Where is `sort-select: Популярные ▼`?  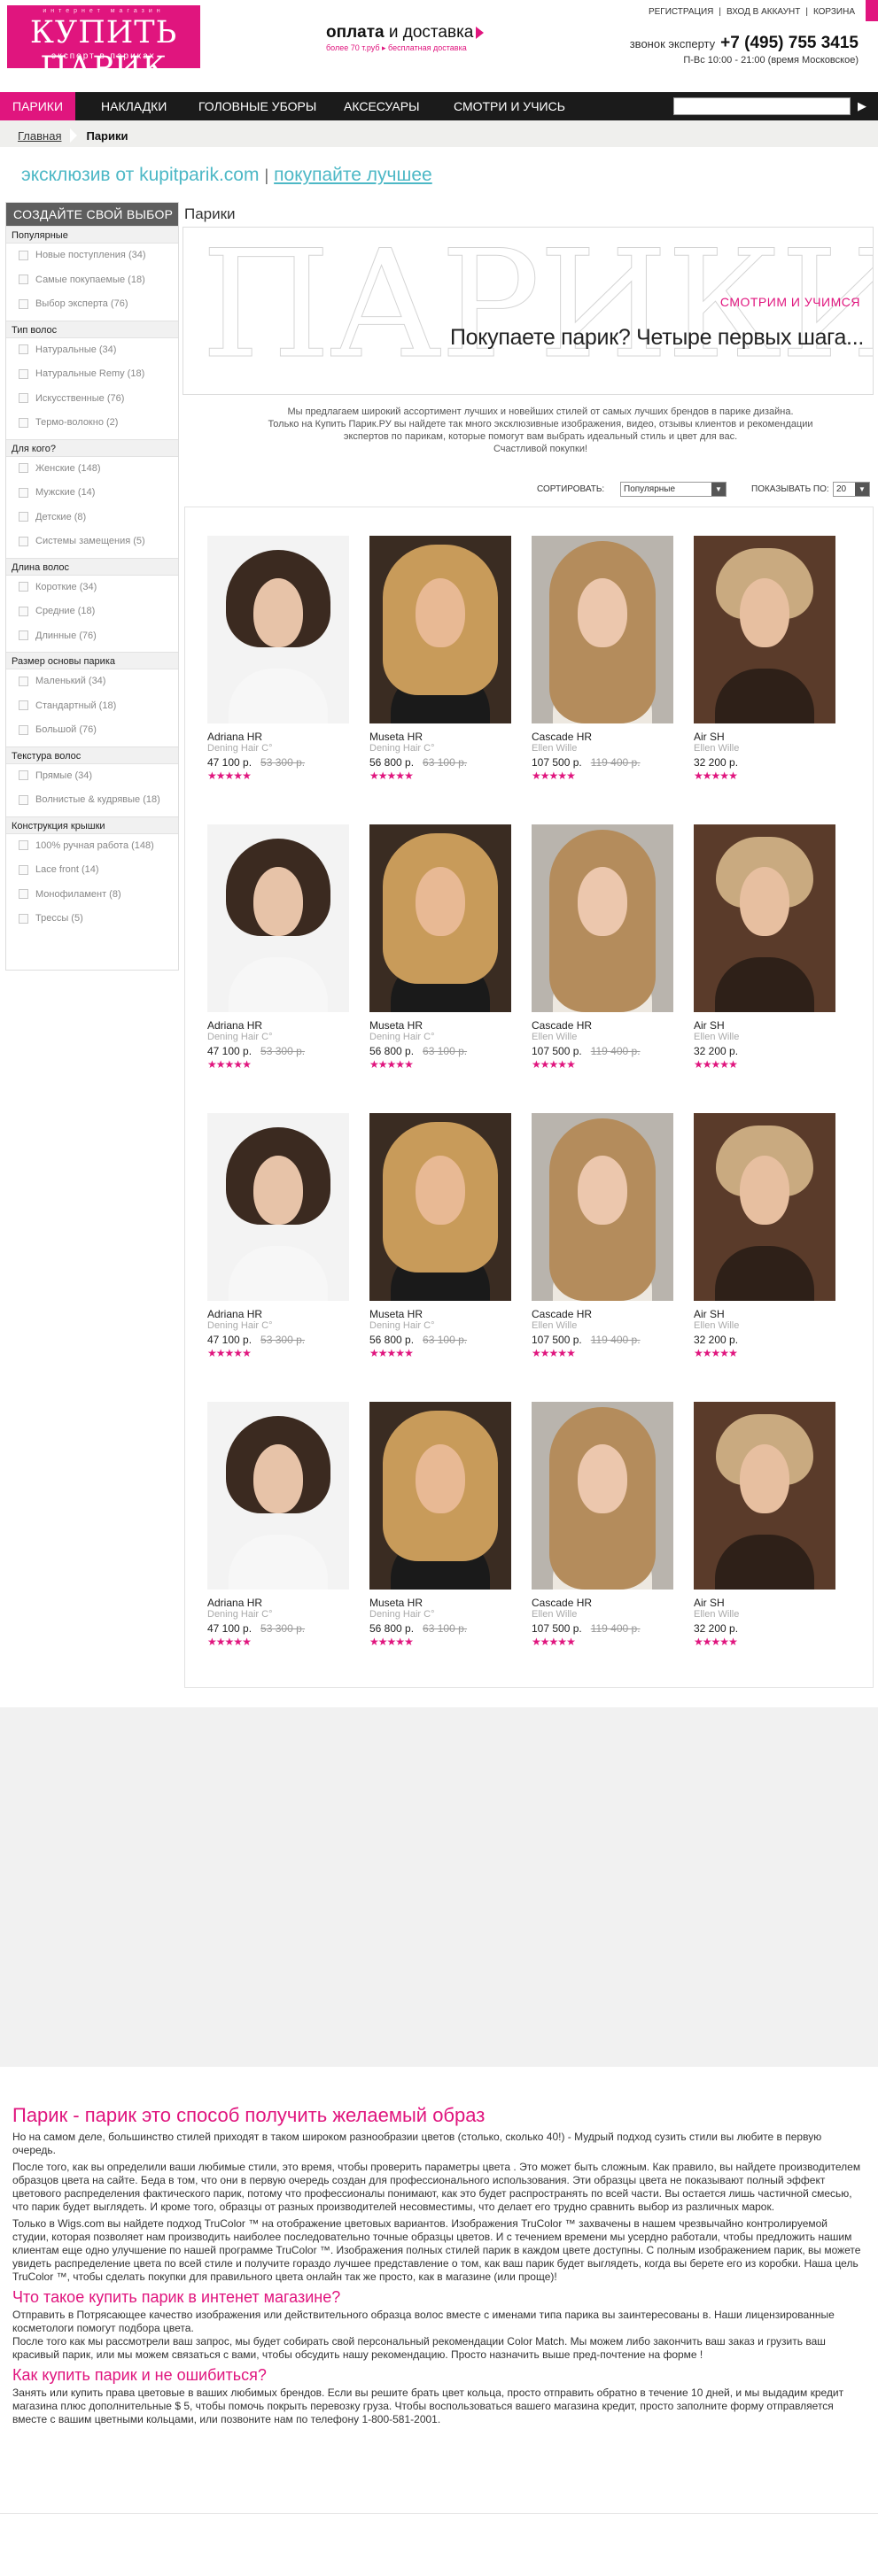
sort-select: Популярные ▼ is located at coordinates (673, 489).